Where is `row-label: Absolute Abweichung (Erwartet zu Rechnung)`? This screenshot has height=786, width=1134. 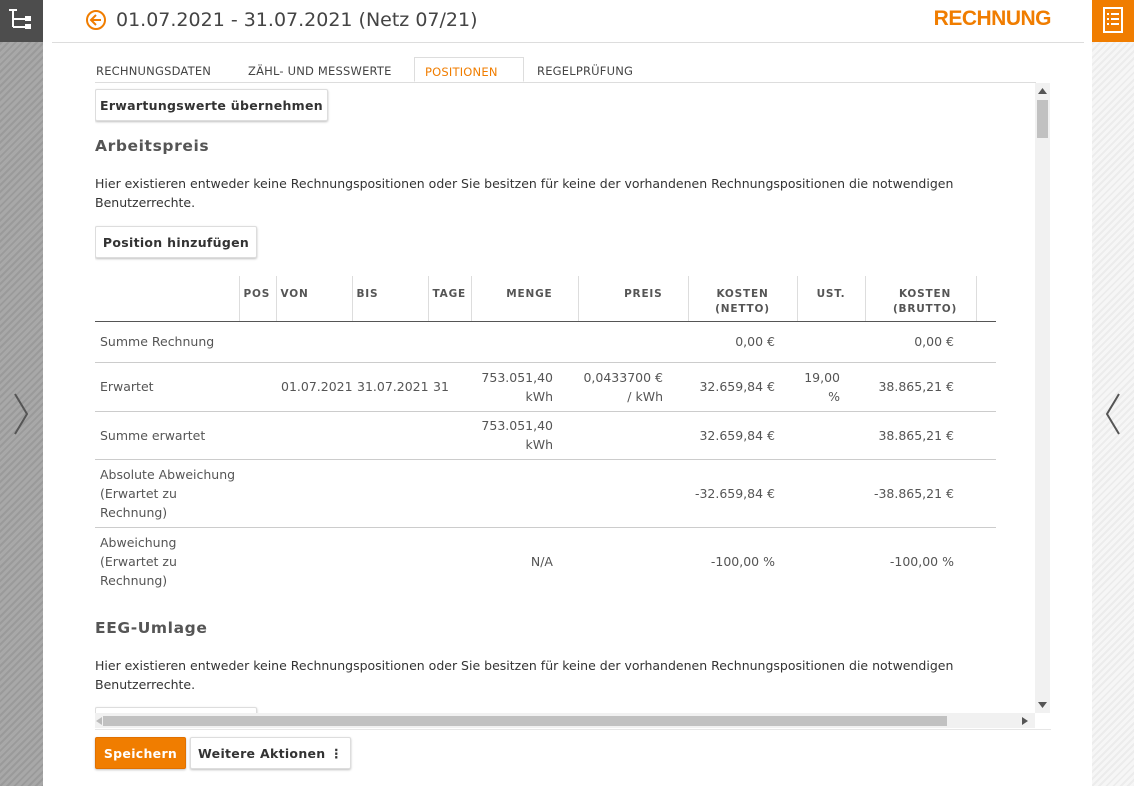 row-label: Absolute Abweichung (Erwartet zu Rechnung) is located at coordinates (167, 493).